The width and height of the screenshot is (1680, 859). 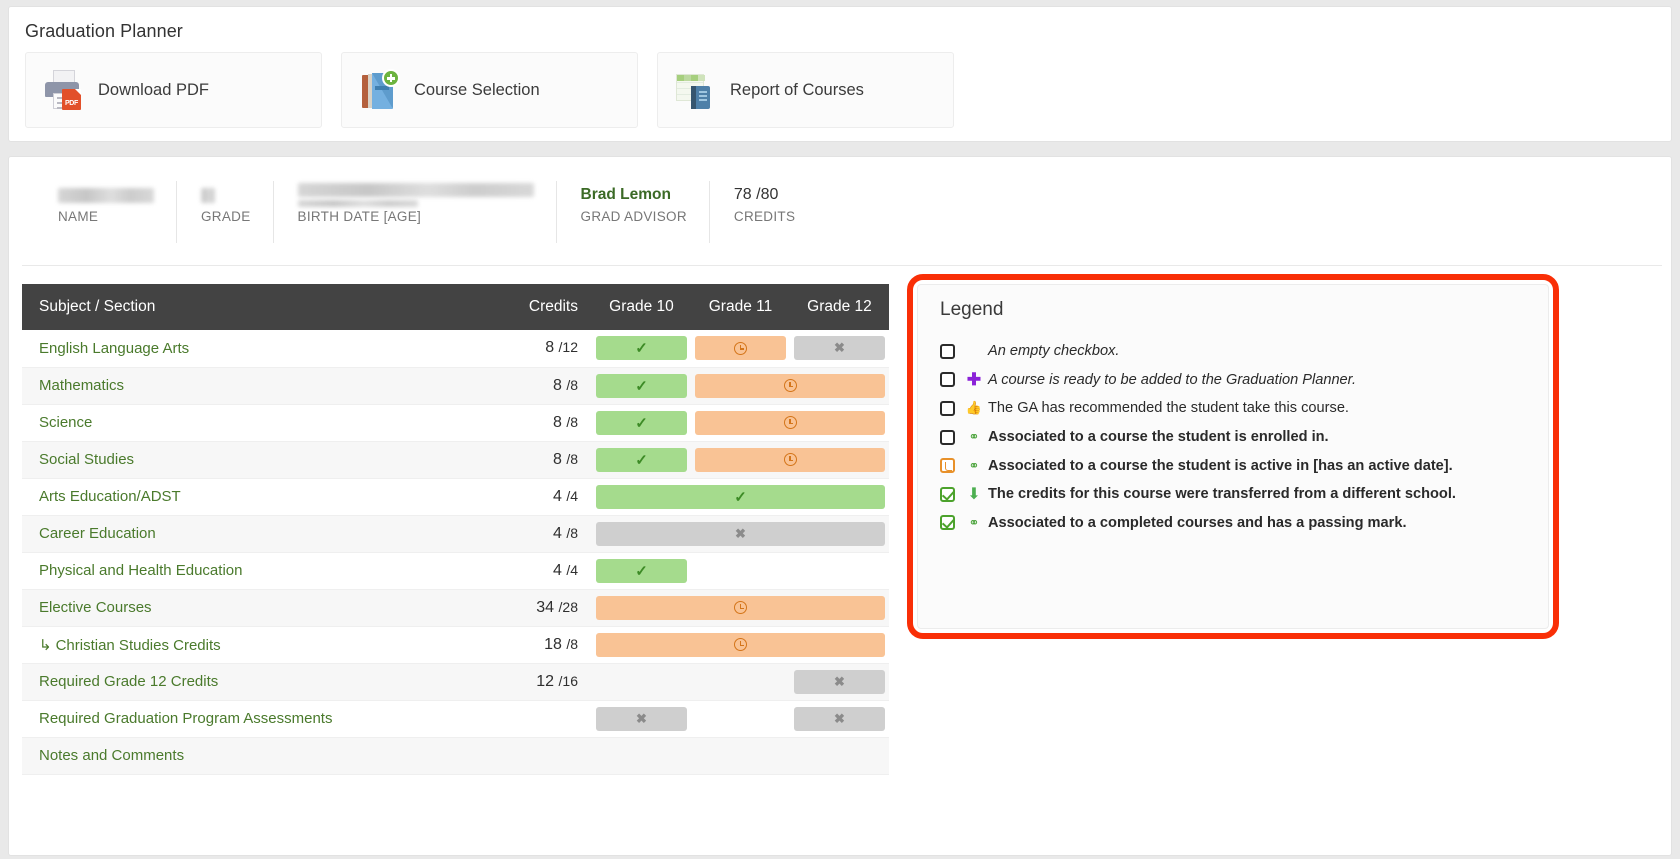 I want to click on row-subject-label: Physical and Health Education, so click(x=141, y=570).